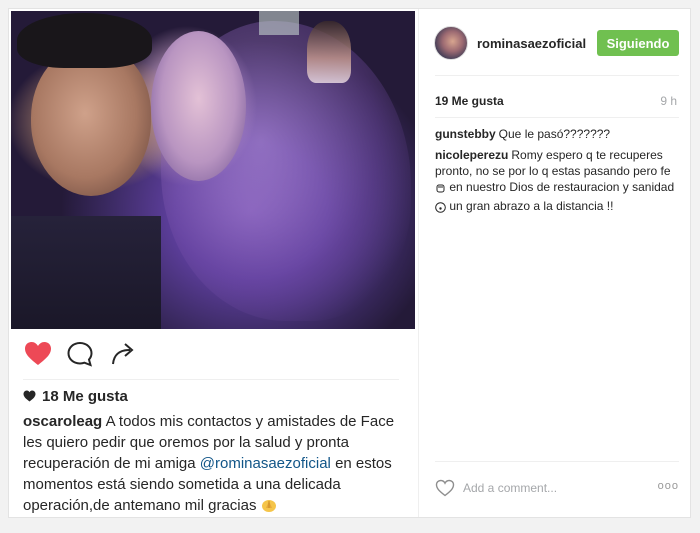  I want to click on add-comment-bar: ooo, so click(557, 488).